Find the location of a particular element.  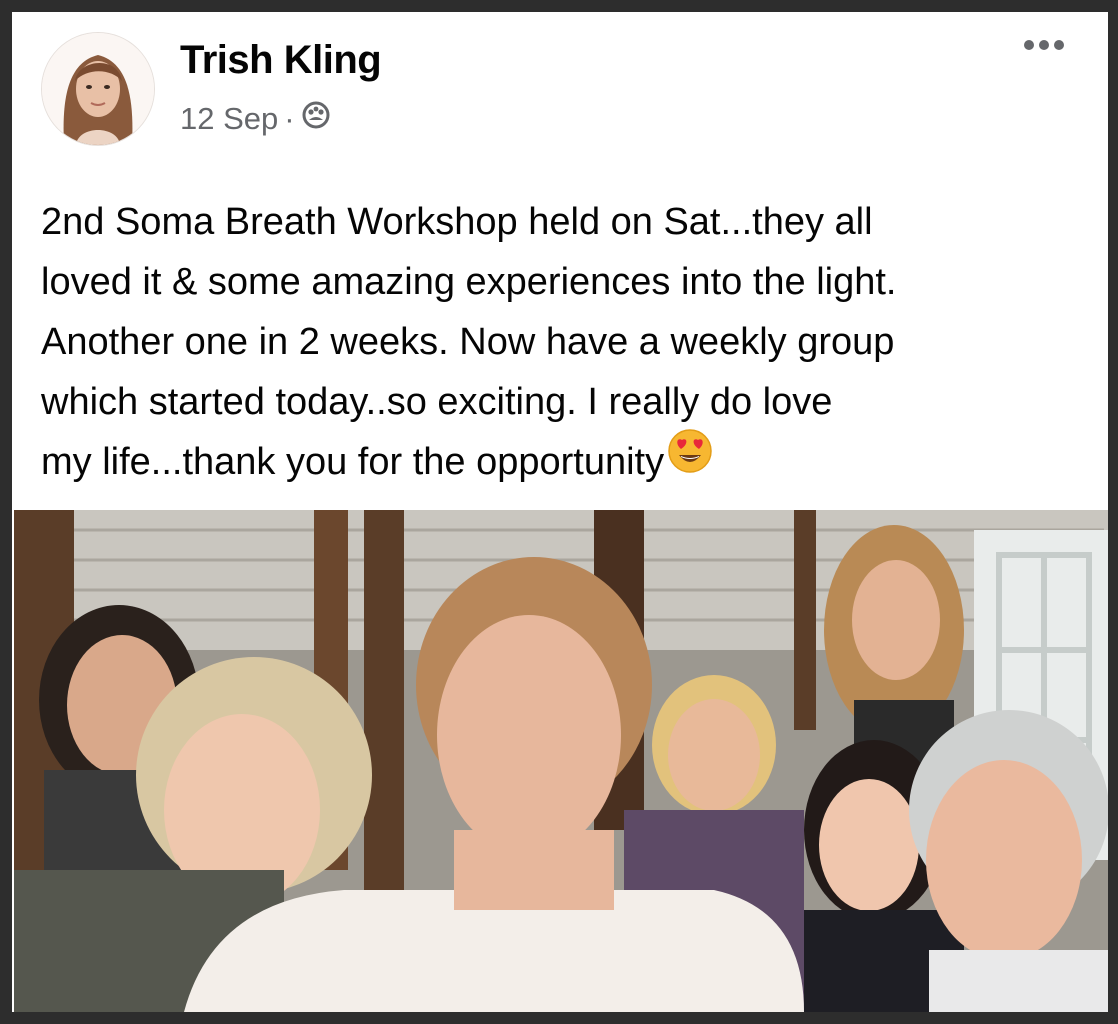

post-date: 12 Sep is located at coordinates (229, 119).